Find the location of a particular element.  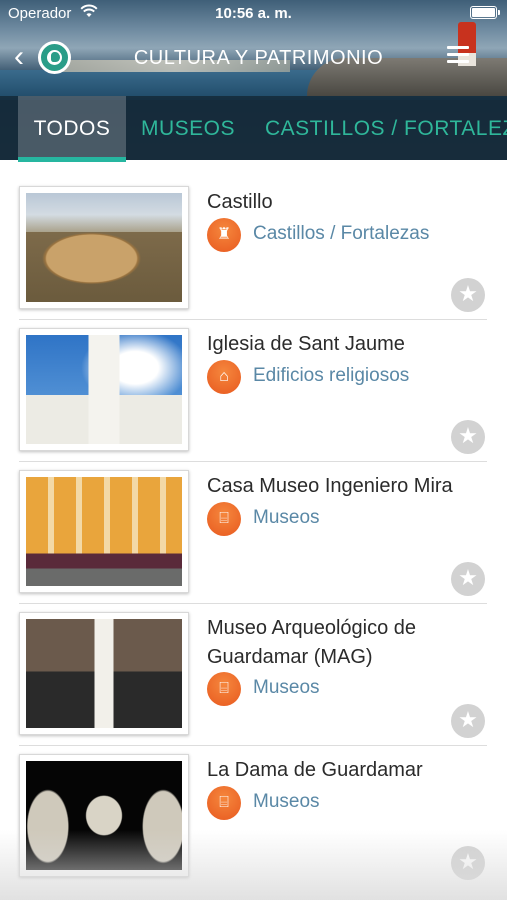

bottom-fade is located at coordinates (253, 865).